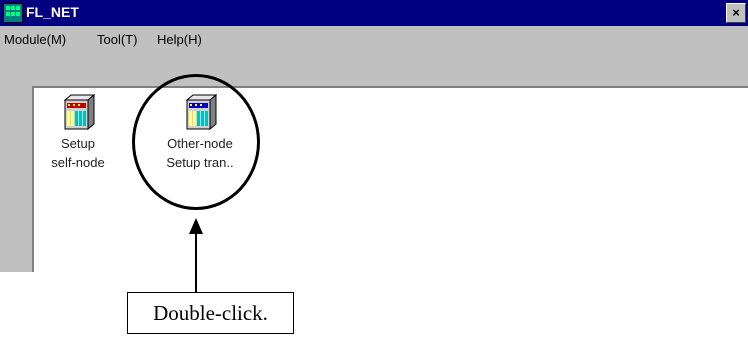 The width and height of the screenshot is (748, 356). What do you see at coordinates (52, 12) in the screenshot?
I see `window-title: FL_NET` at bounding box center [52, 12].